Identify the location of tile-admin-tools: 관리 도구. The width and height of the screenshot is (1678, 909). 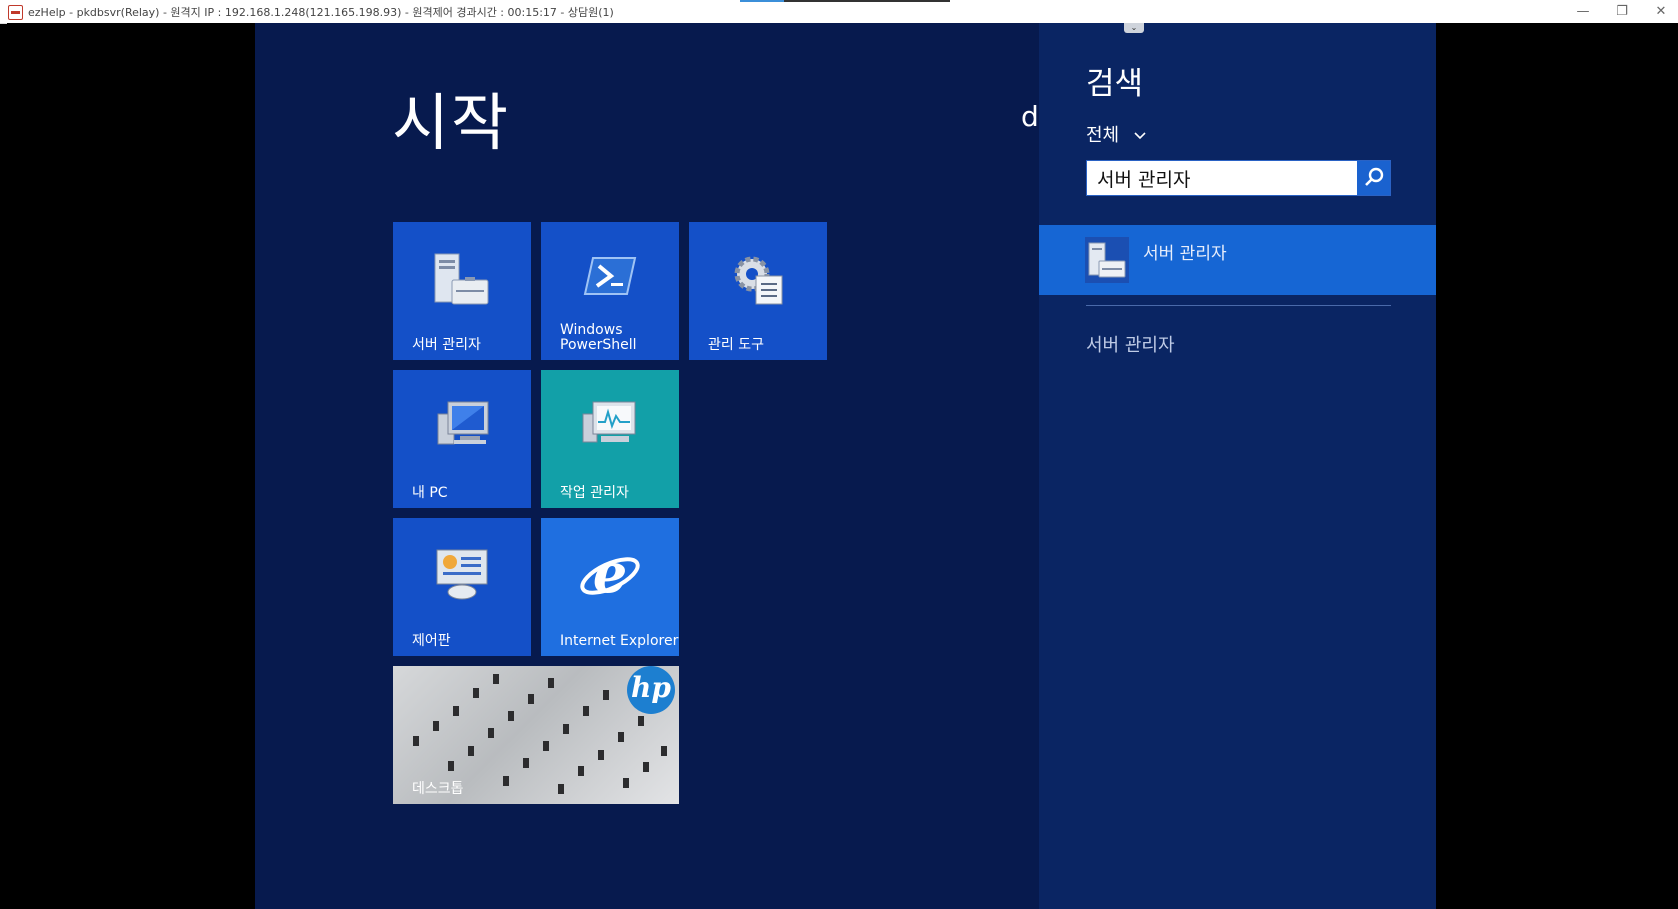
(758, 291).